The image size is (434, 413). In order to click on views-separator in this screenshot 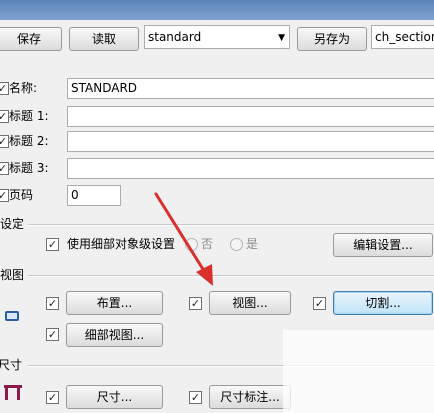, I will do `click(231, 276)`.